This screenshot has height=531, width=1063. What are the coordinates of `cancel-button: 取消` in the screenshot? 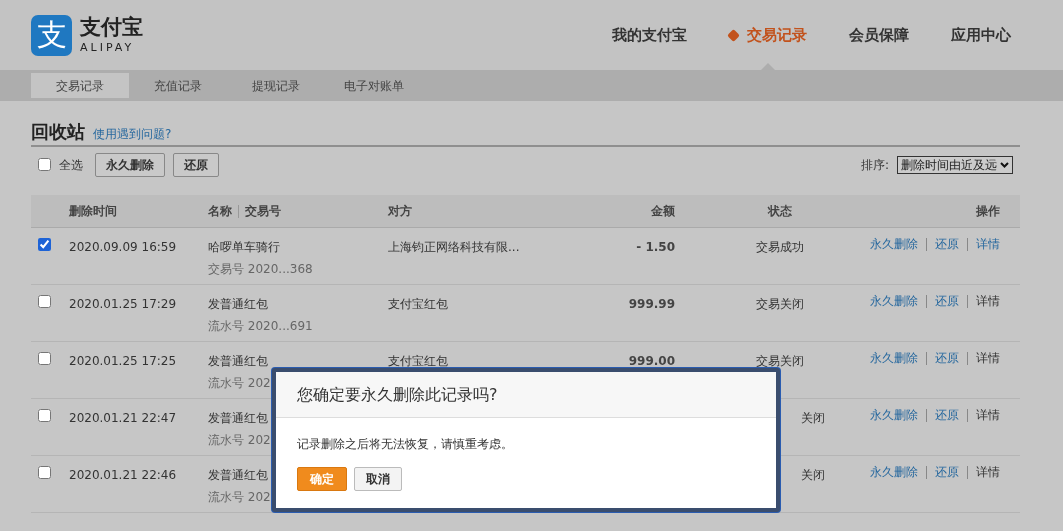 It's located at (378, 479).